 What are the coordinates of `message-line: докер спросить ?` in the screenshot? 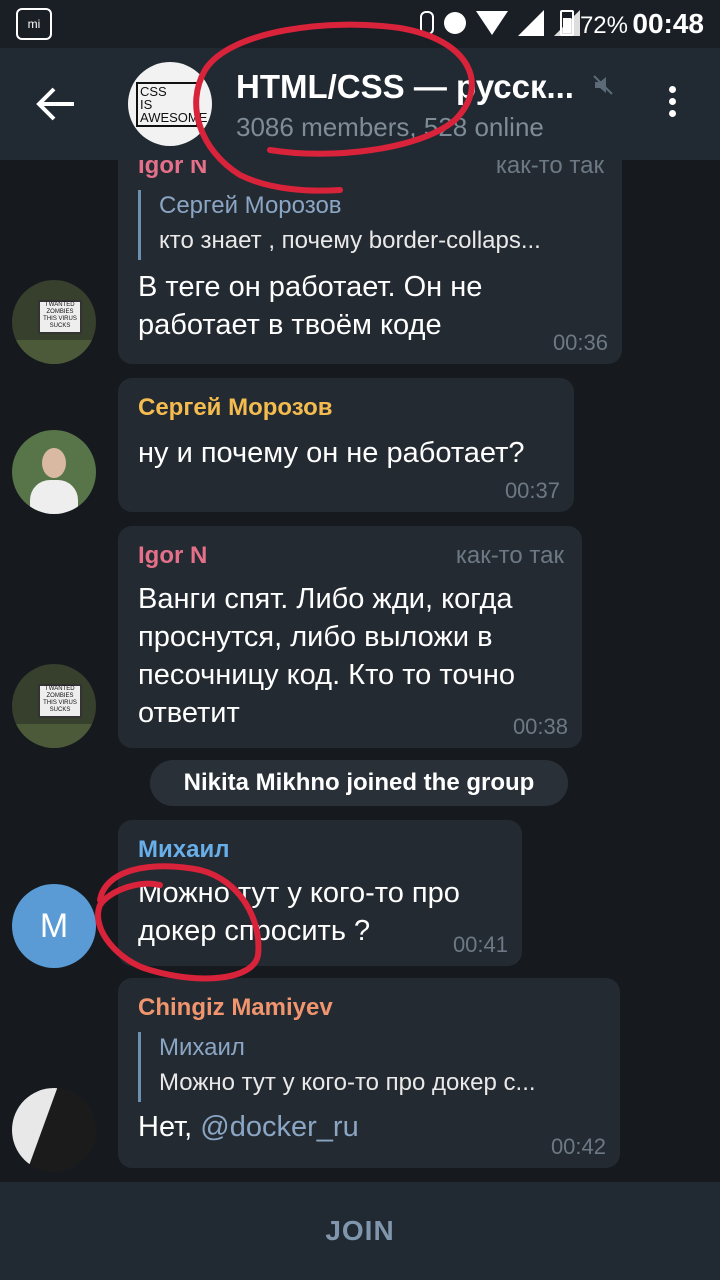 It's located at (254, 931).